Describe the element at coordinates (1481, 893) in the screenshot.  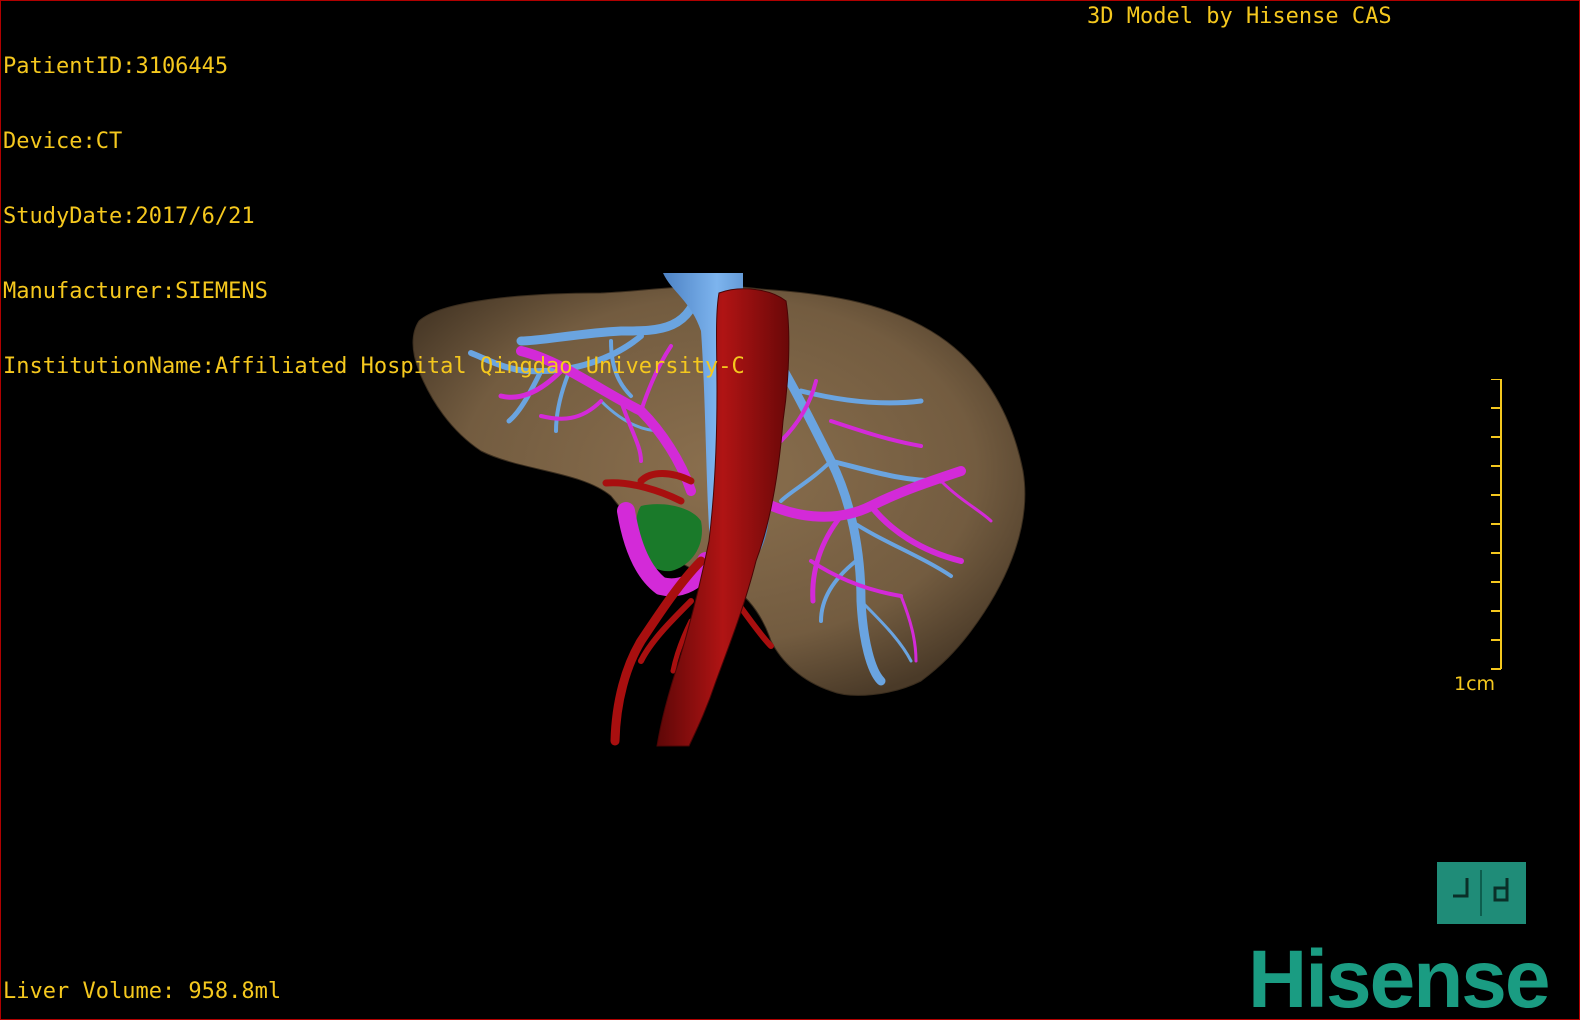
I see `orientation-cube-icon` at that location.